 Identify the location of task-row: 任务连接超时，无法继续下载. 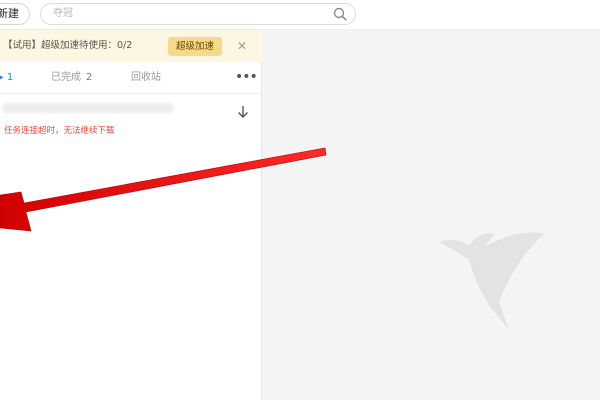
(131, 118).